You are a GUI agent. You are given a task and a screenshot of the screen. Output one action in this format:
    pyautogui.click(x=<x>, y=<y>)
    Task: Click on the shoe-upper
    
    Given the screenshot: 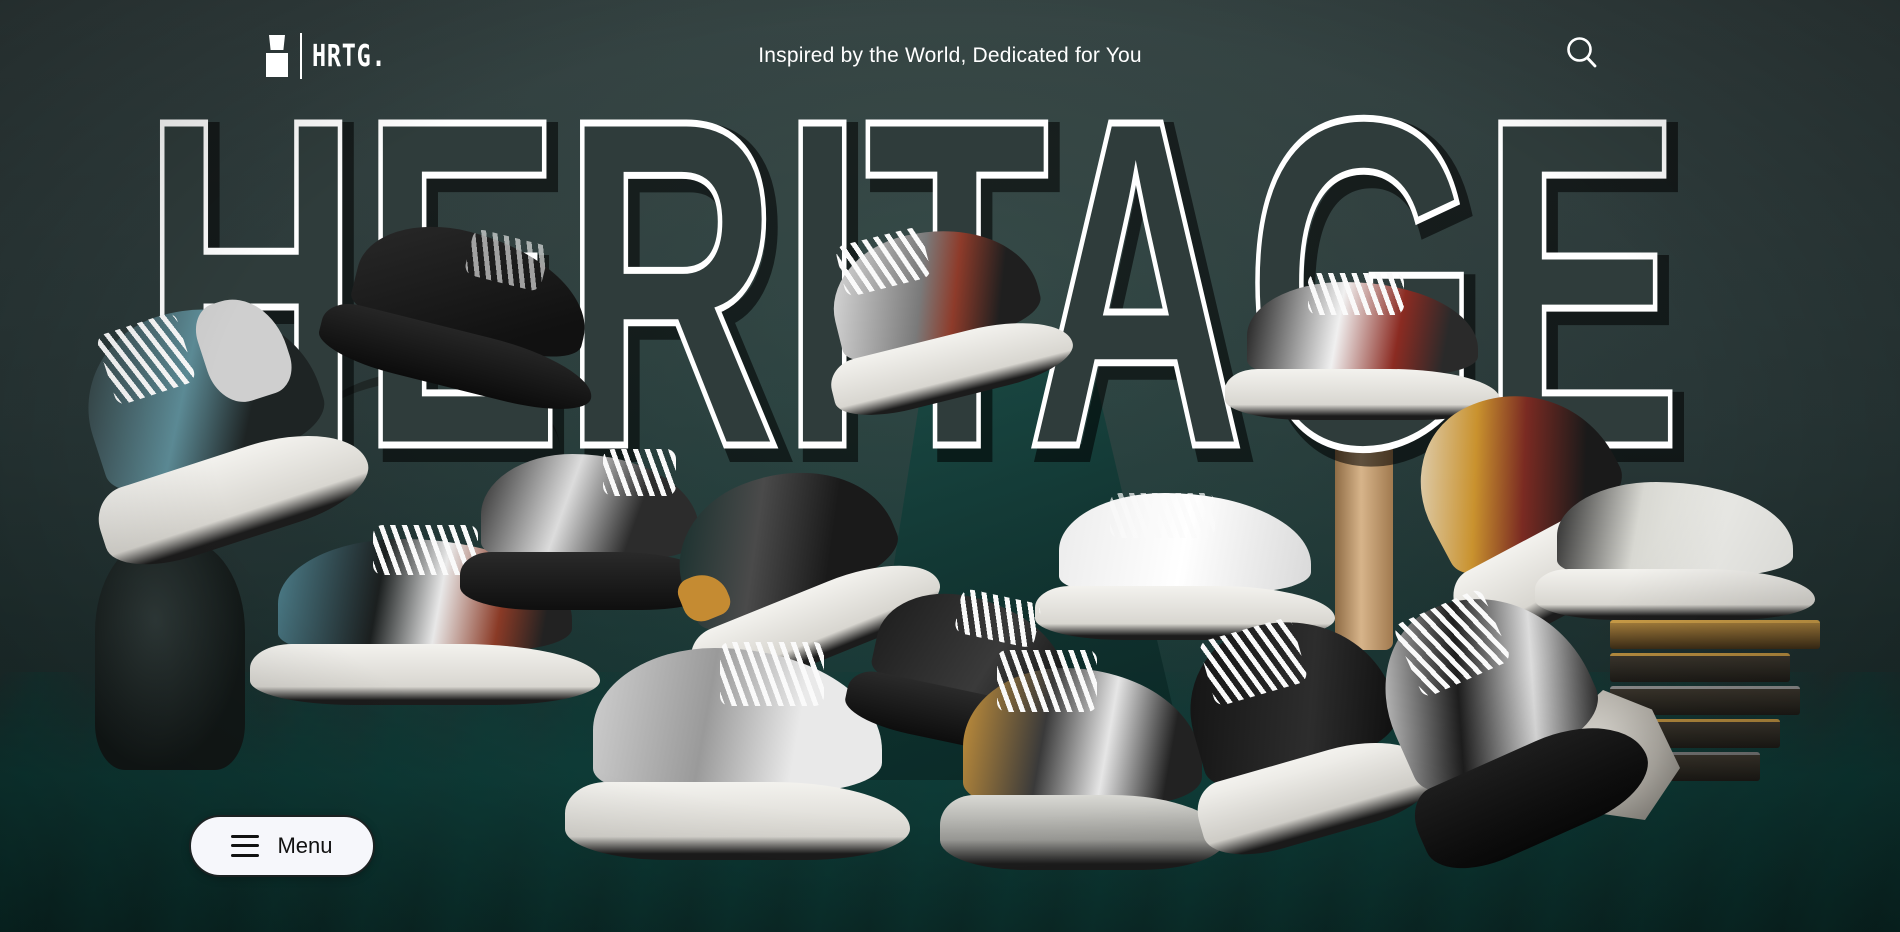 What is the action you would take?
    pyautogui.click(x=1675, y=528)
    